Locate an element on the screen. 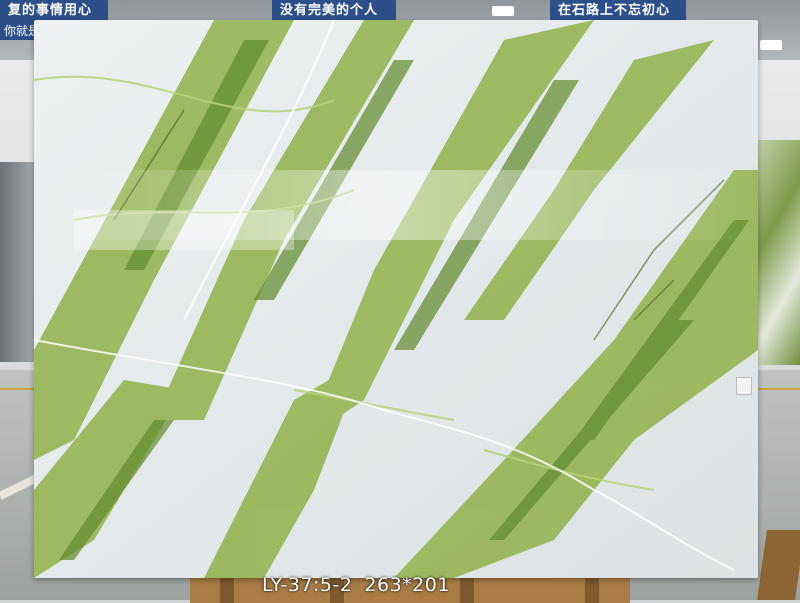 Image resolution: width=800 pixels, height=603 pixels. slab-caption: LY-37:5-2 263*201 is located at coordinates (356, 585).